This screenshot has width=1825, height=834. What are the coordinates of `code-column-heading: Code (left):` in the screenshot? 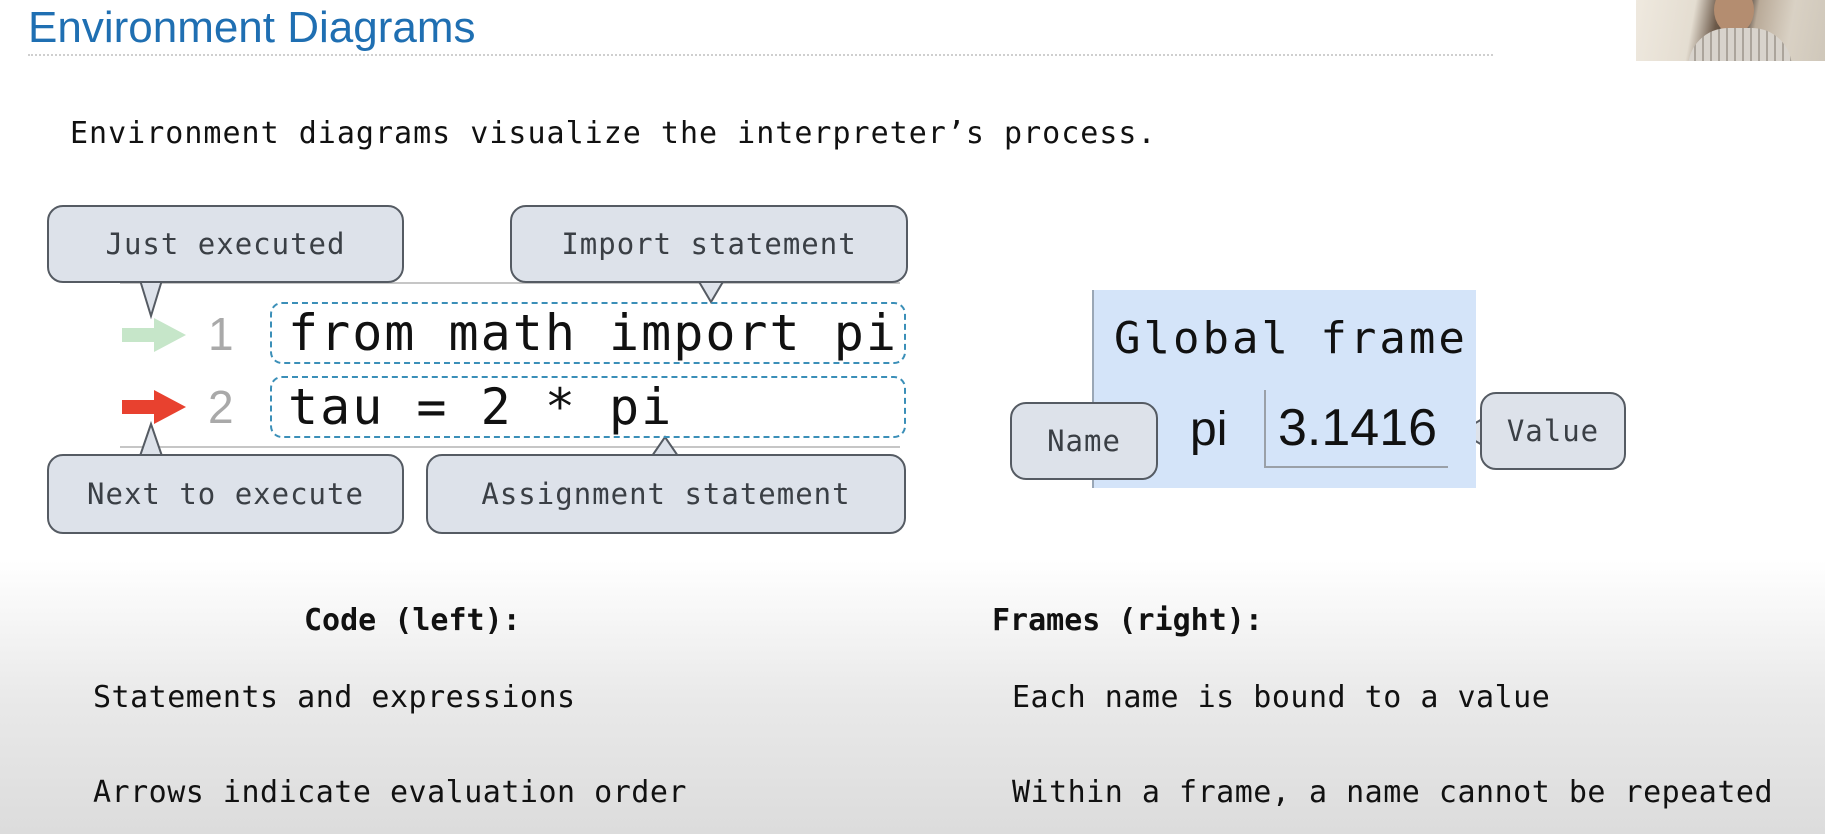 It's located at (412, 620).